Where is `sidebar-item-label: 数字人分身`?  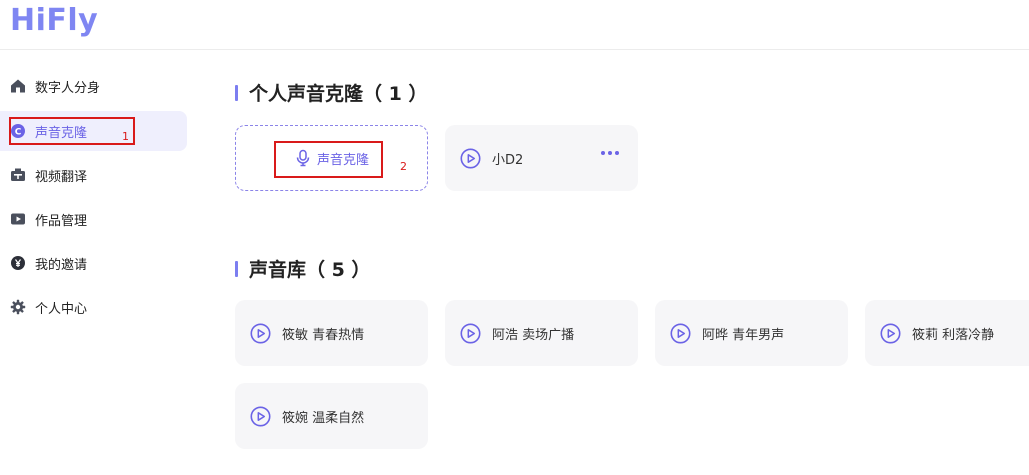
sidebar-item-label: 数字人分身 is located at coordinates (68, 88).